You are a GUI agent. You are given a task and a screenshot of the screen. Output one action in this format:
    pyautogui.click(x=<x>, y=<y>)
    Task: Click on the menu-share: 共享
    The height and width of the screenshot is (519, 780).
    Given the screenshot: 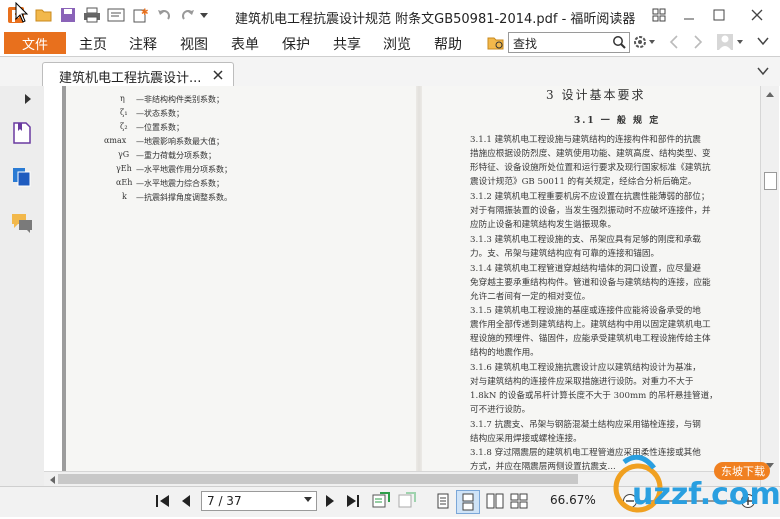 What is the action you would take?
    pyautogui.click(x=347, y=44)
    